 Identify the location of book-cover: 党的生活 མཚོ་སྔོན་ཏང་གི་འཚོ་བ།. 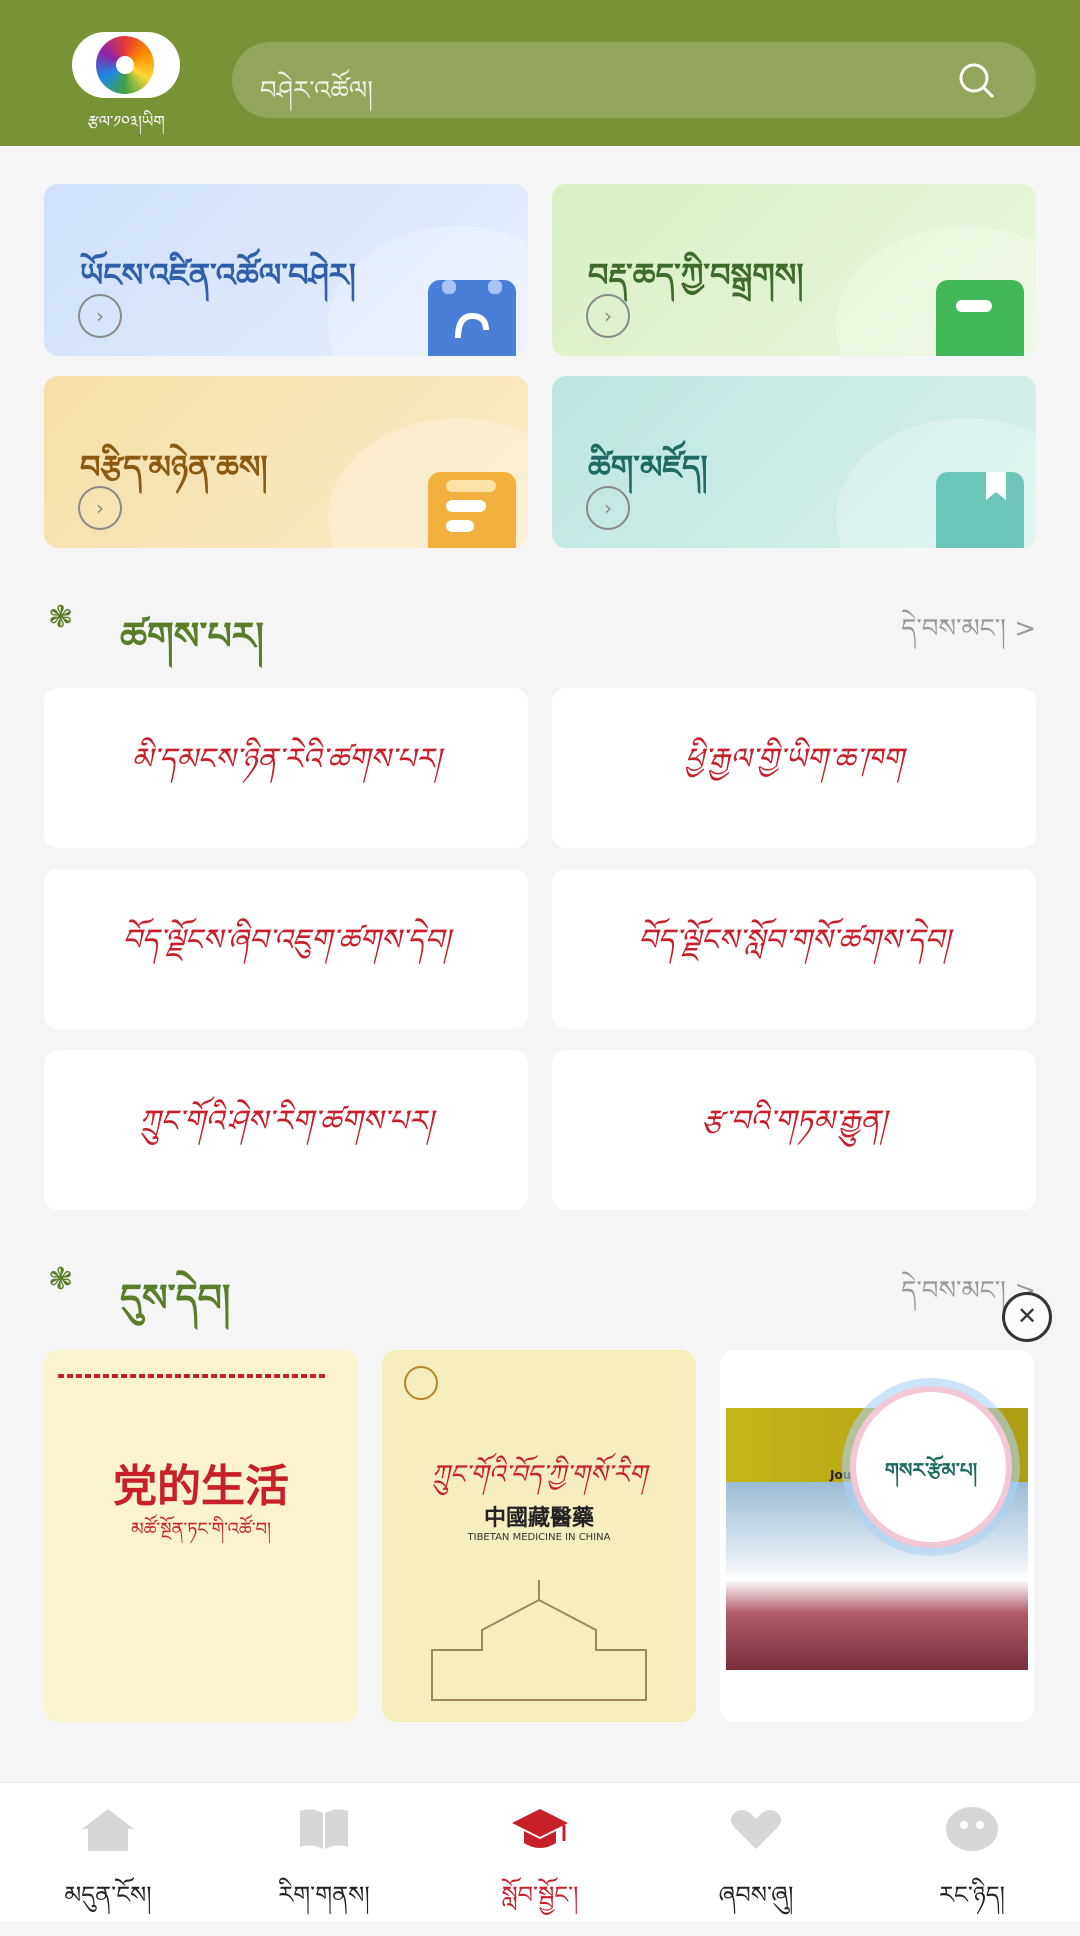
(201, 1536).